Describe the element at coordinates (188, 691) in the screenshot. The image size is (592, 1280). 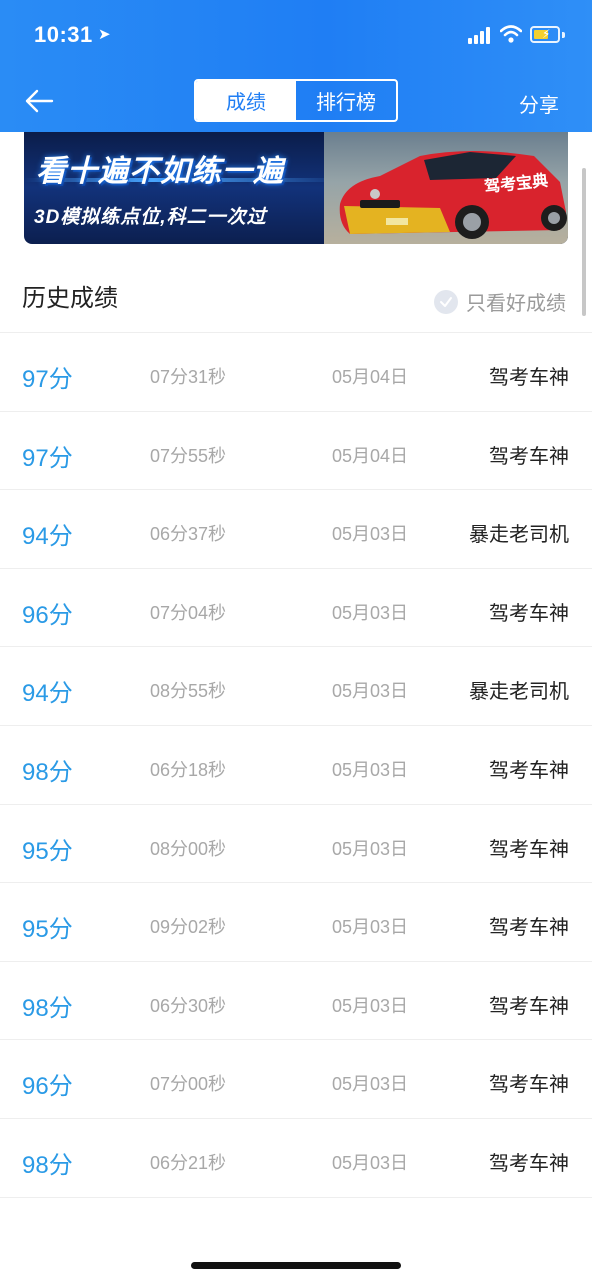
I see `duration-value: 08分55秒` at that location.